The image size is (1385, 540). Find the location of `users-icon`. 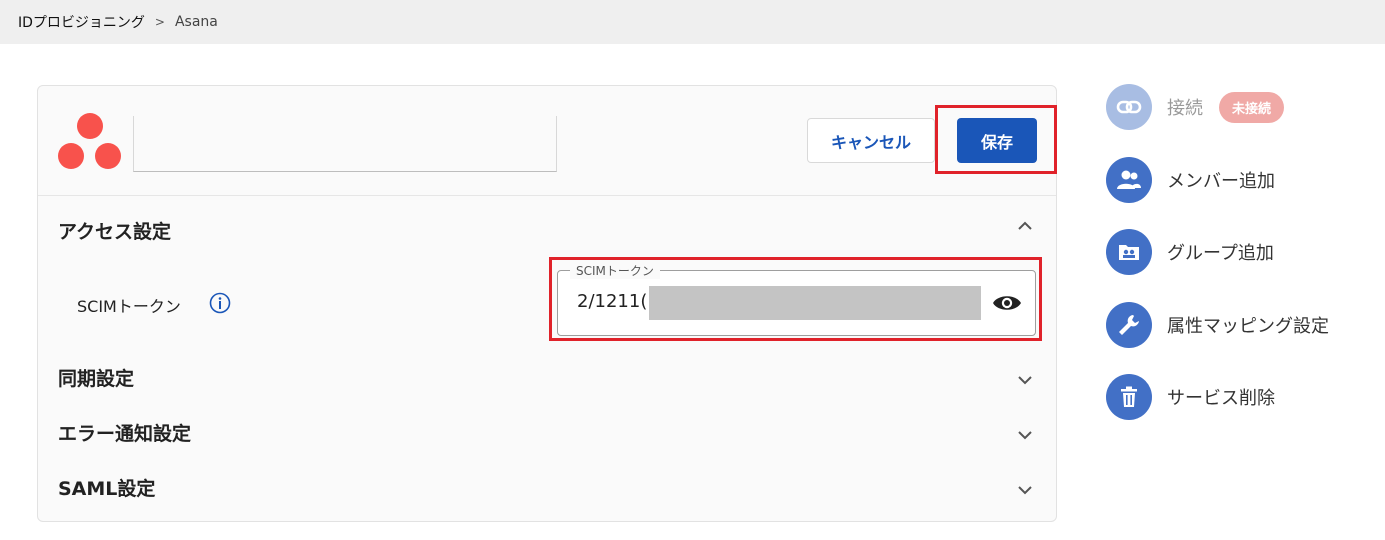

users-icon is located at coordinates (1129, 180).